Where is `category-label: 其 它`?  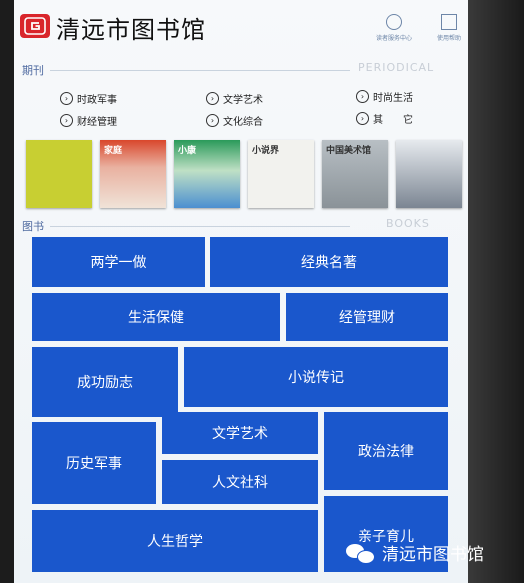 category-label: 其 它 is located at coordinates (393, 120).